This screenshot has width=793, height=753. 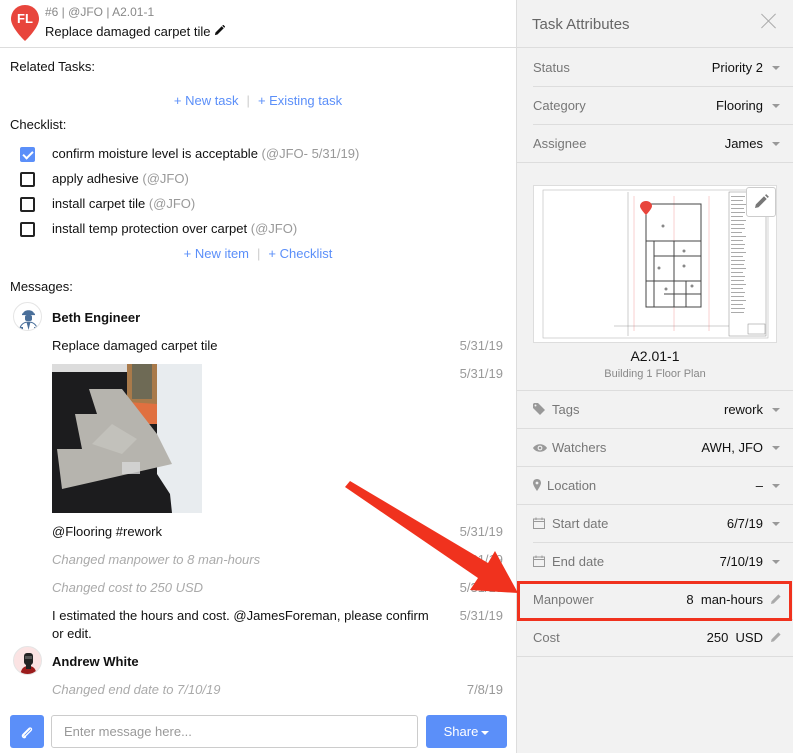 What do you see at coordinates (107, 531) in the screenshot?
I see `message-text: @Flooring #rework` at bounding box center [107, 531].